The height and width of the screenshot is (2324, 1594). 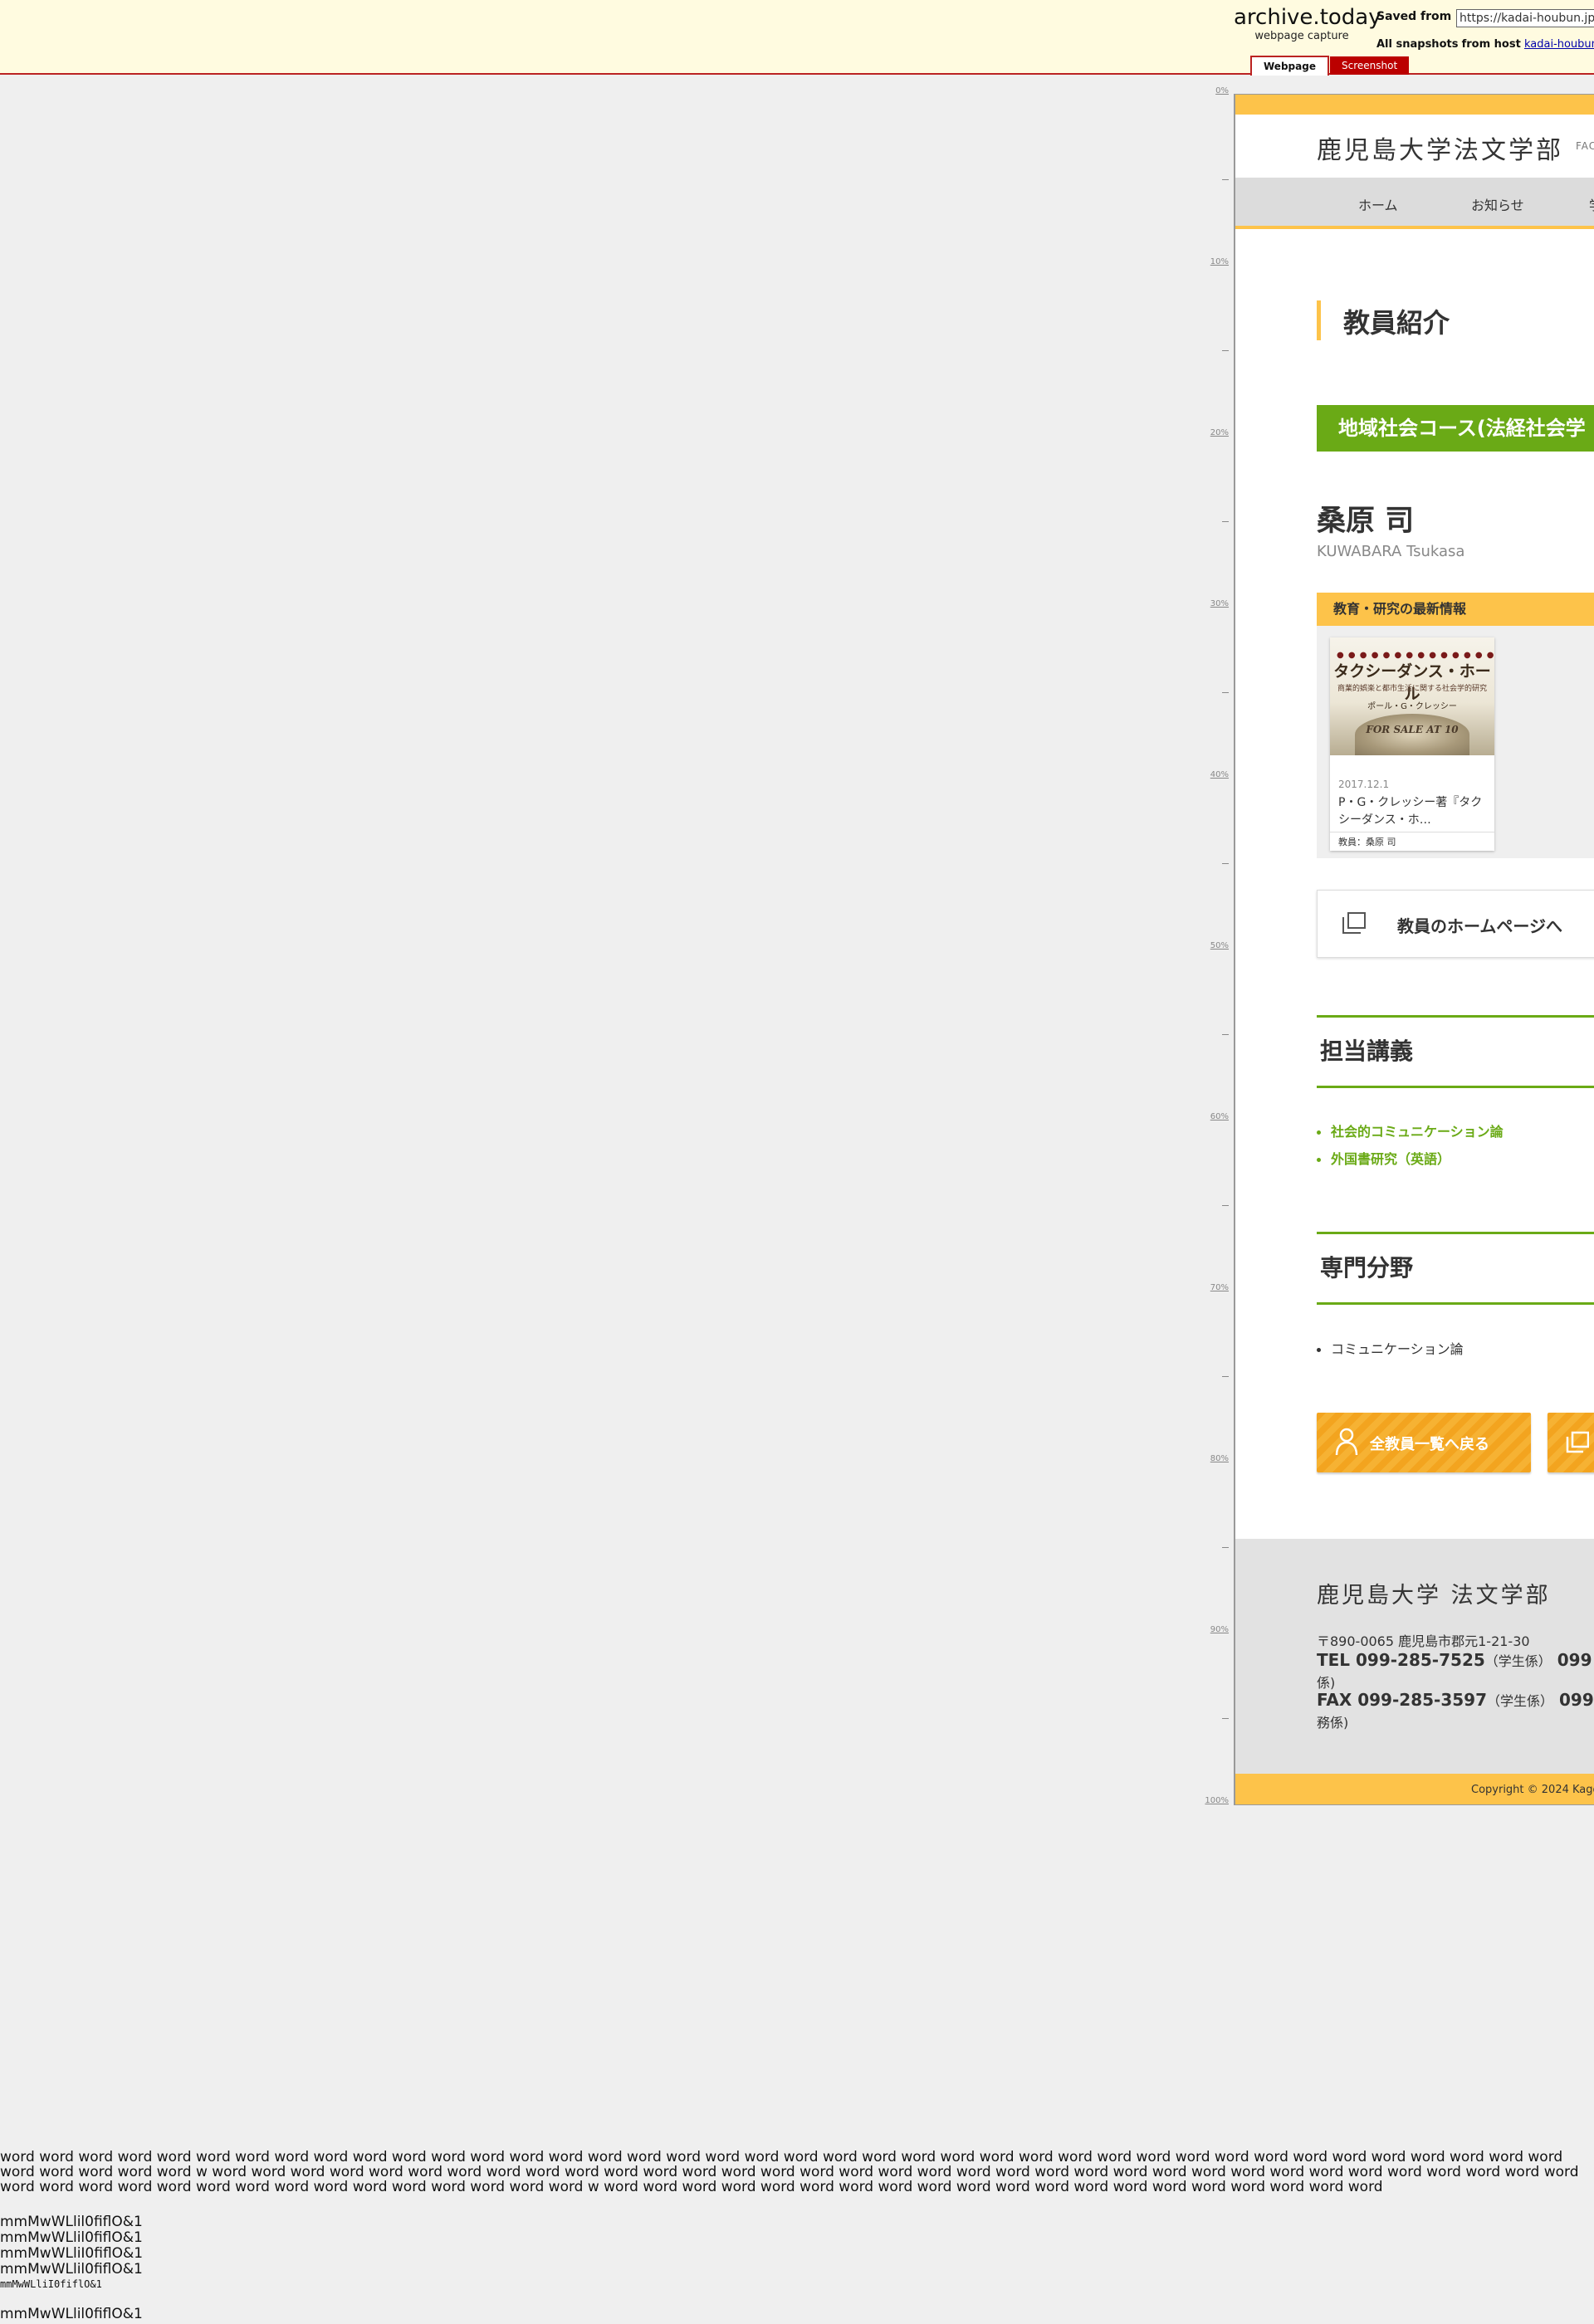 I want to click on footer-tel-more: 099, so click(x=1574, y=1660).